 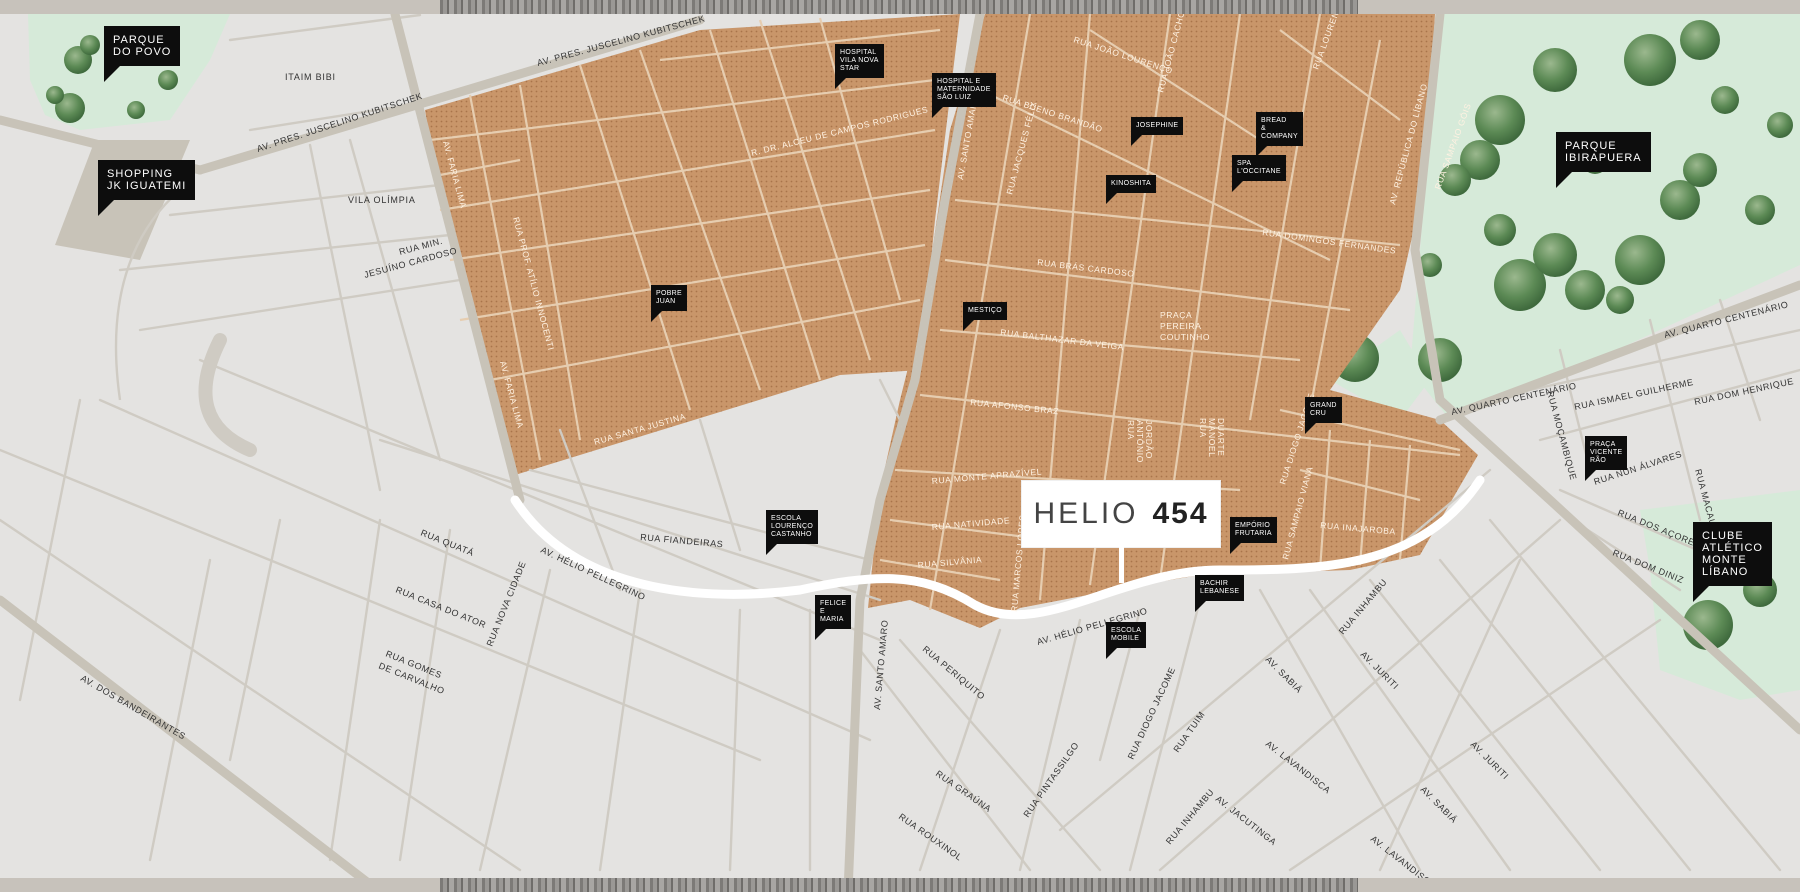 What do you see at coordinates (340, 122) in the screenshot?
I see `street-pres-jk-2: AV. PRES. JUSCELINO KUBITSCHEK` at bounding box center [340, 122].